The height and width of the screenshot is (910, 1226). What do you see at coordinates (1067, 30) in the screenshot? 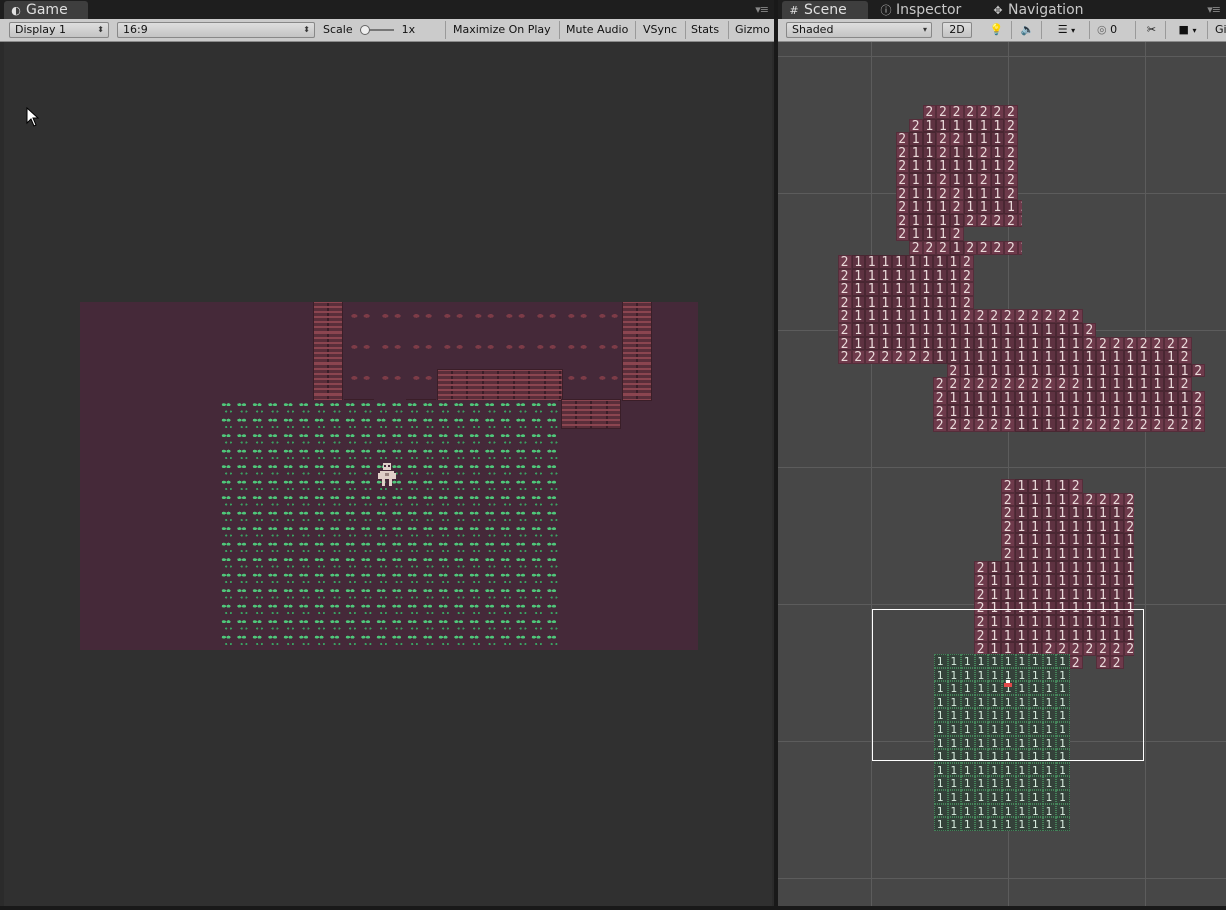
I see `effects-dropdown: ☰ ▾` at bounding box center [1067, 30].